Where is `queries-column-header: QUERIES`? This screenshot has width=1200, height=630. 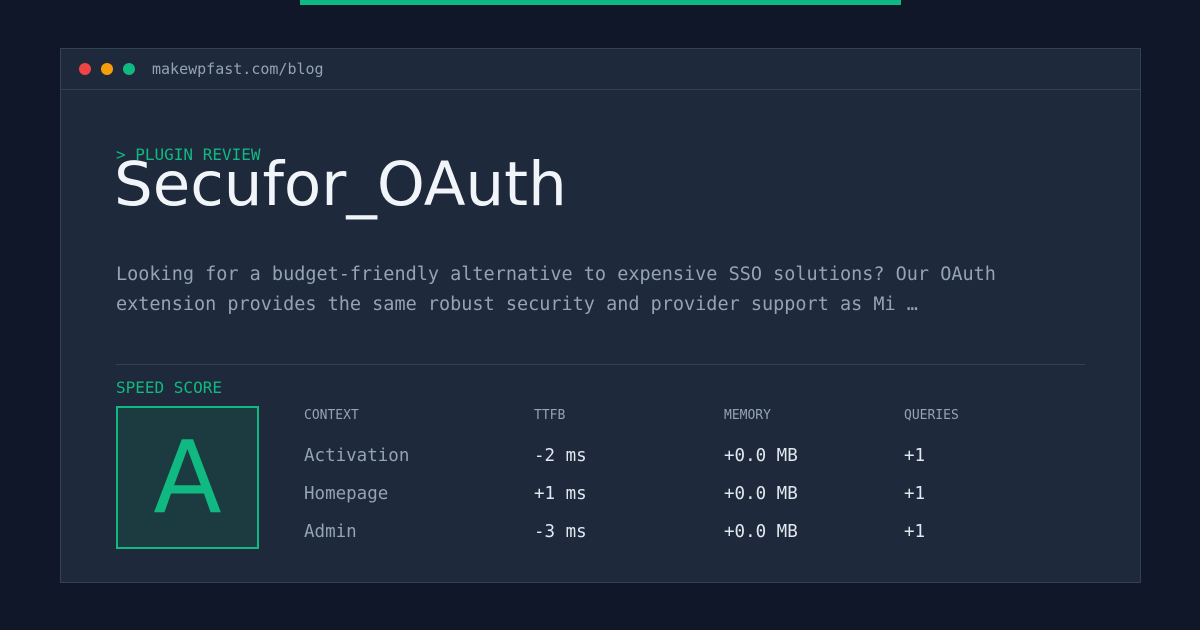 queries-column-header: QUERIES is located at coordinates (931, 415).